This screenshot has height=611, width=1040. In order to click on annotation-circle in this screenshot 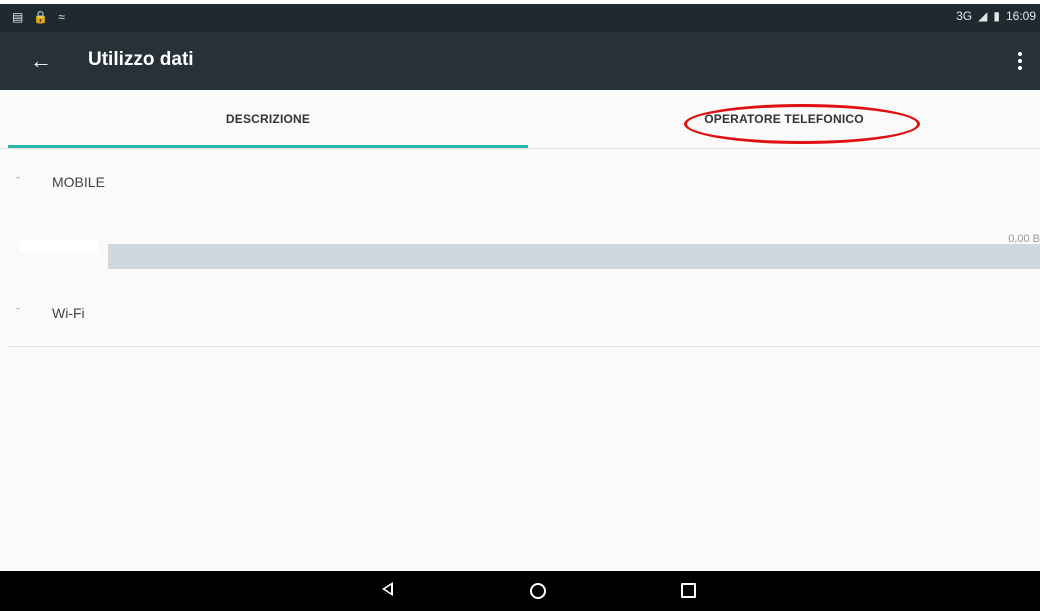, I will do `click(802, 124)`.